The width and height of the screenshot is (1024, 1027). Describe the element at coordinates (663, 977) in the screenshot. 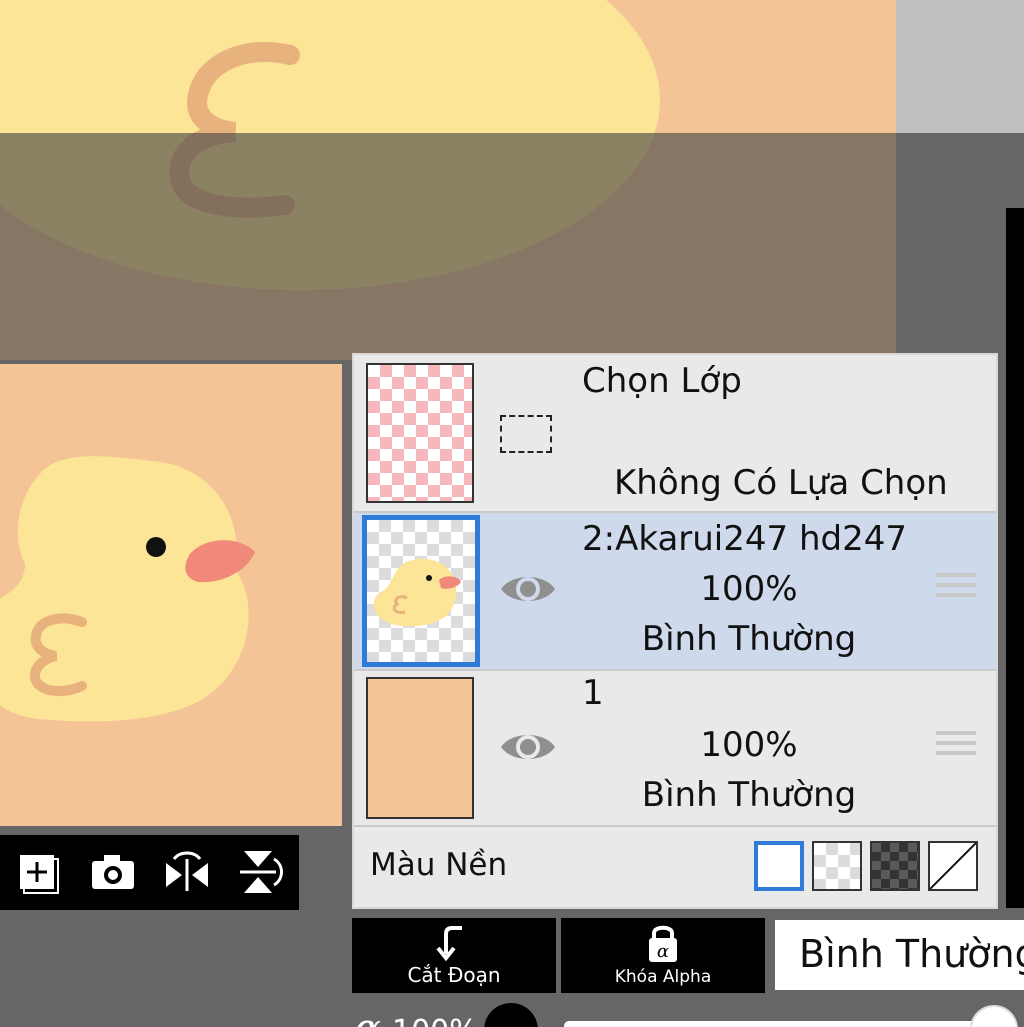

I see `alpha-lock-label: Khóa Alpha` at that location.